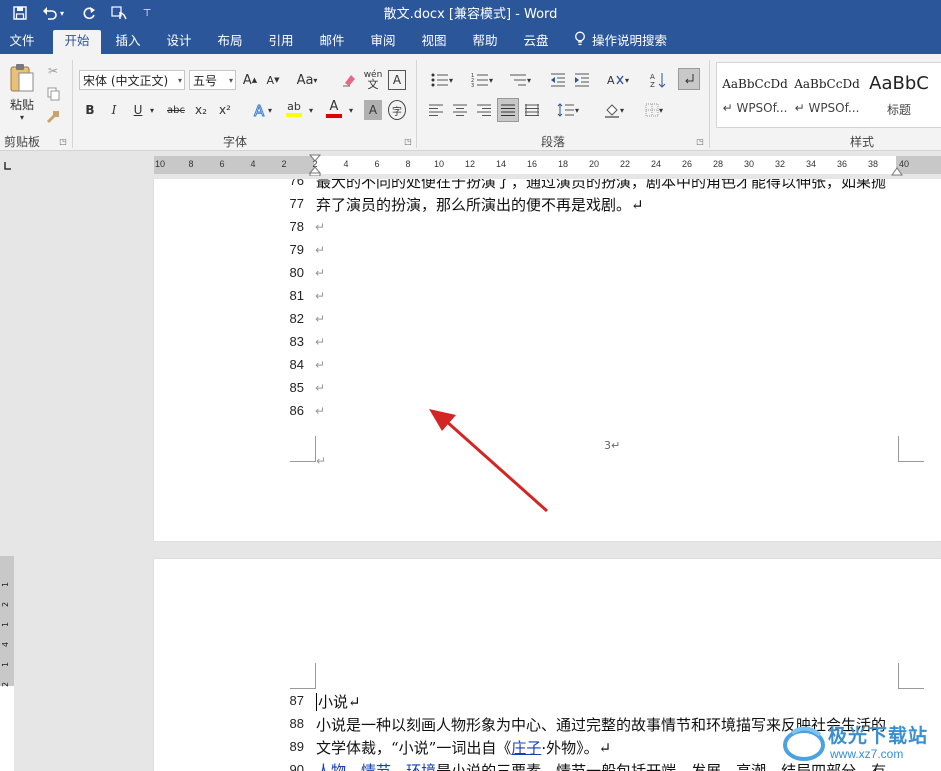 This screenshot has height=771, width=941. I want to click on distributed-icon, so click(532, 110).